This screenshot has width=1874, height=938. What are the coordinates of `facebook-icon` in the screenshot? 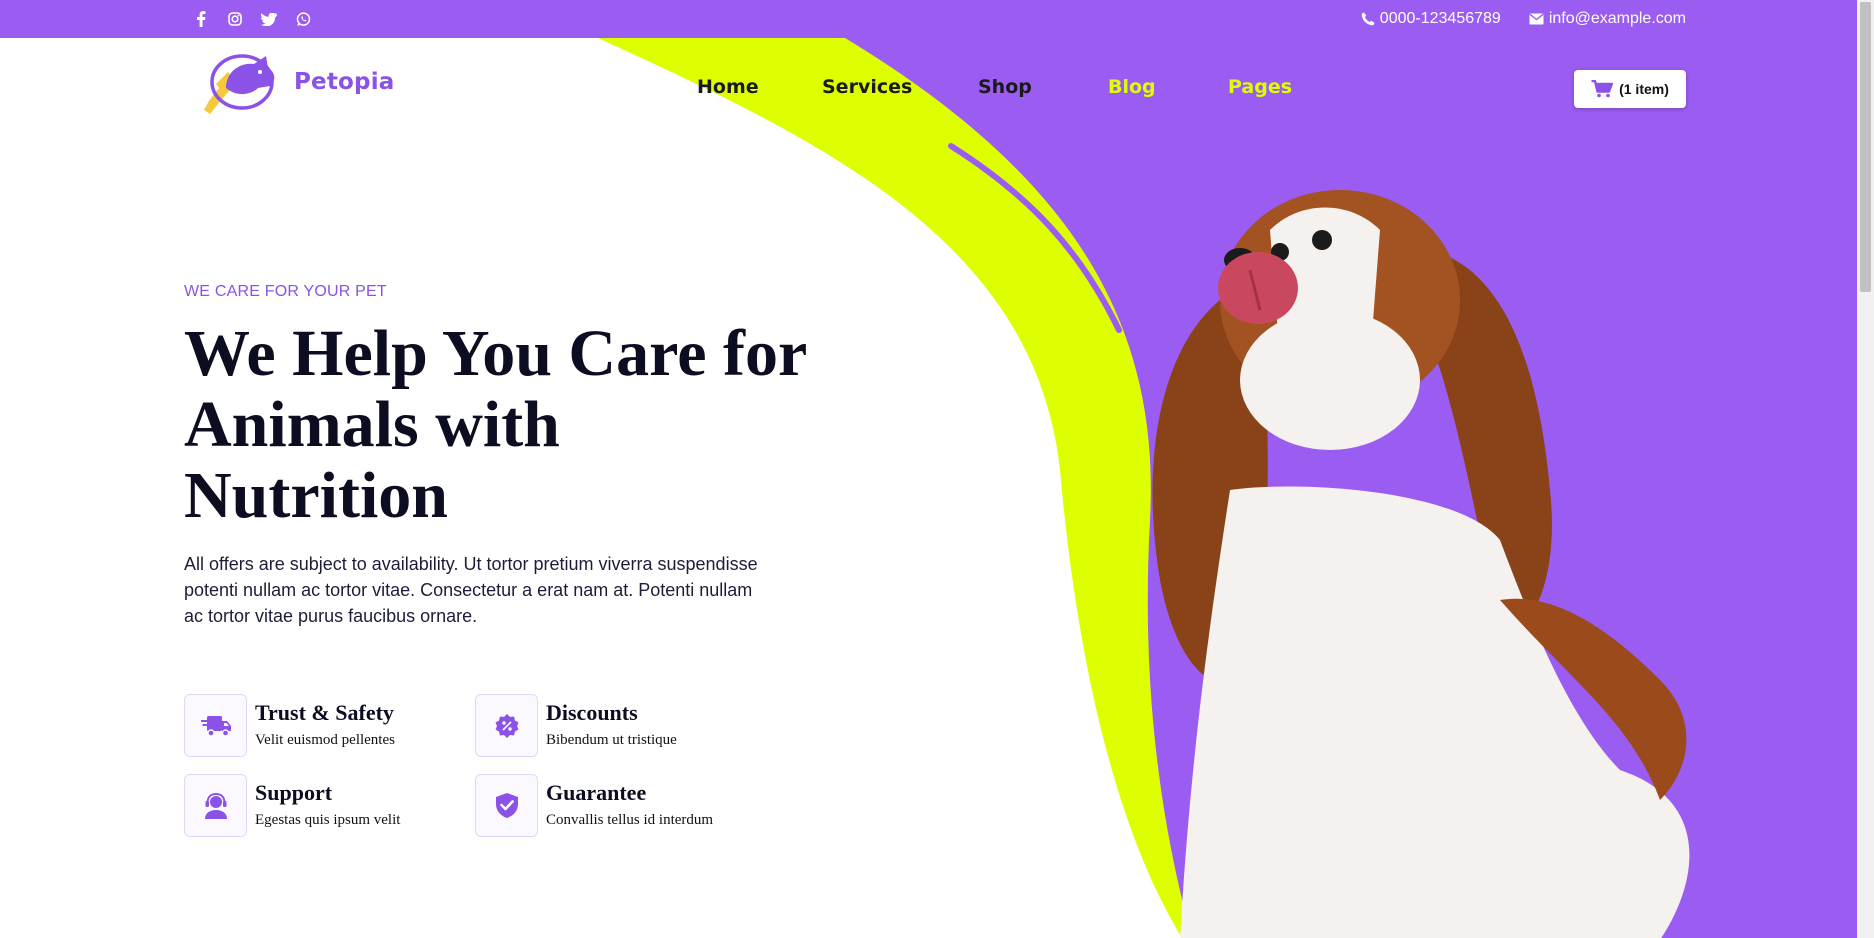 It's located at (201, 19).